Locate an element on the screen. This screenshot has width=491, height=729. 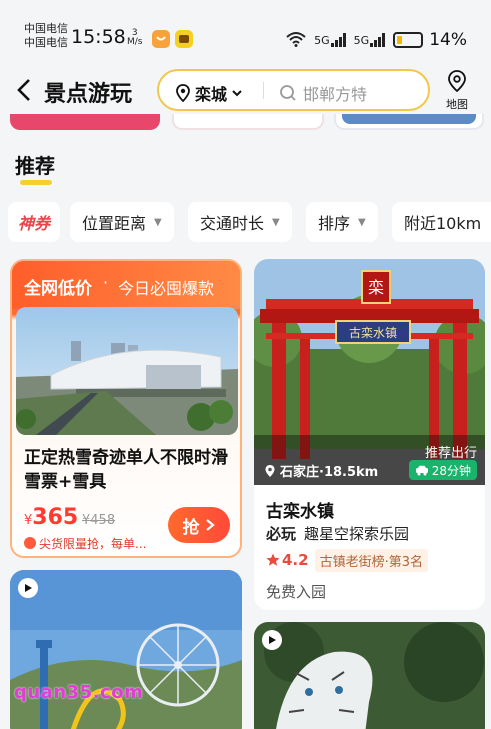
deal-price: ¥365 is located at coordinates (51, 517).